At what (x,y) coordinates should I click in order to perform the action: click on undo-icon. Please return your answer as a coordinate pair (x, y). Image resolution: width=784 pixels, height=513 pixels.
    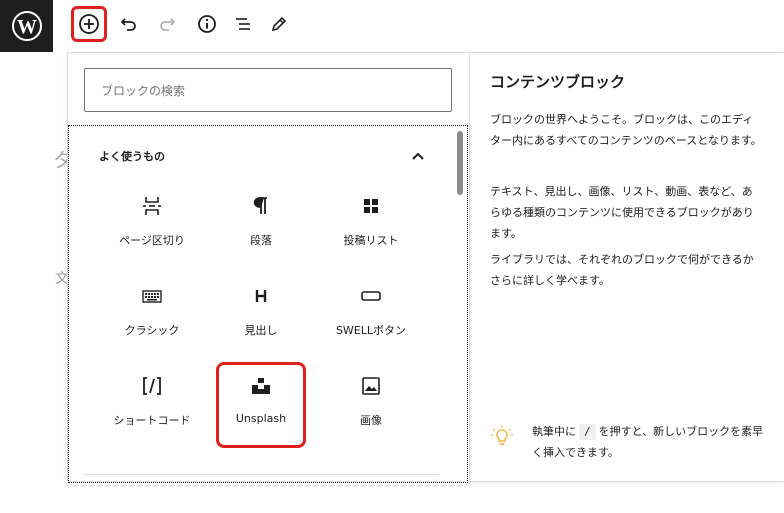
    Looking at the image, I should click on (128, 24).